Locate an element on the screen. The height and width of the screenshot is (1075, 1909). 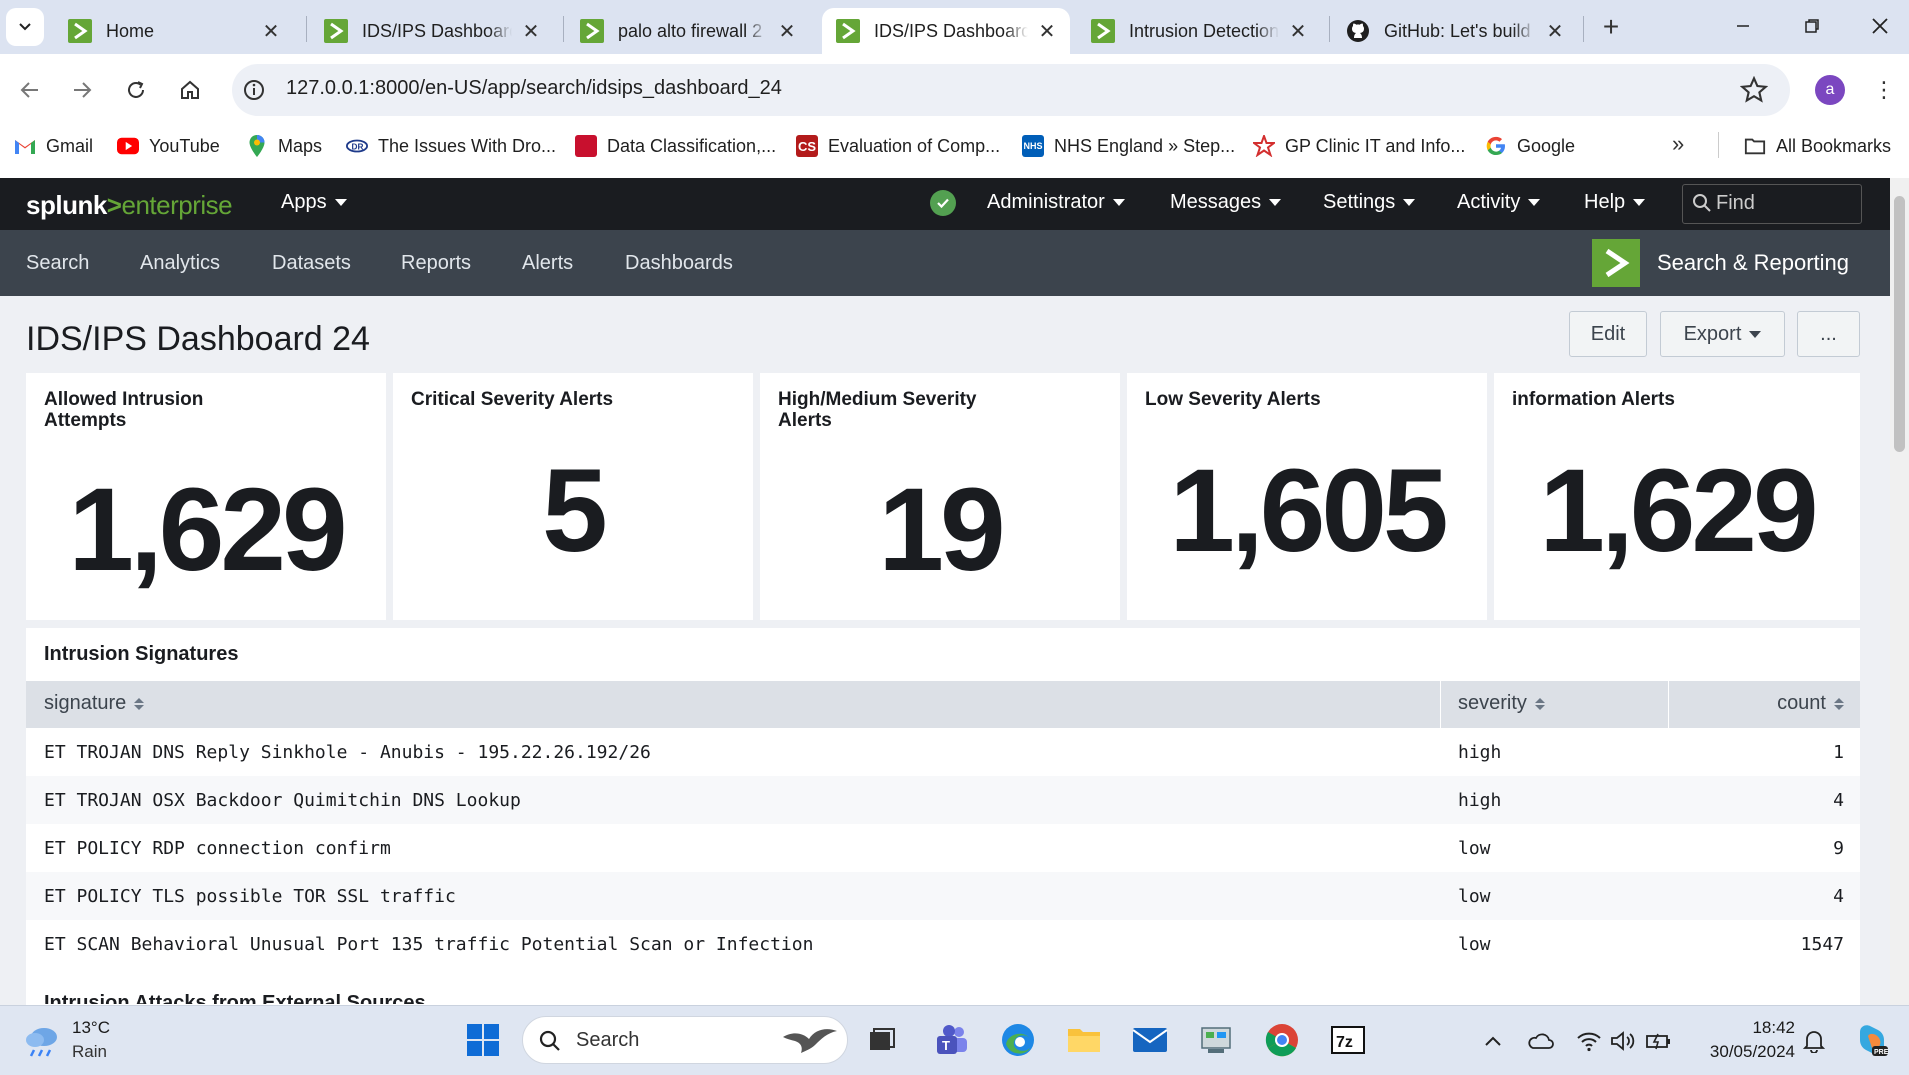
weather-description: Rain is located at coordinates (89, 1052).